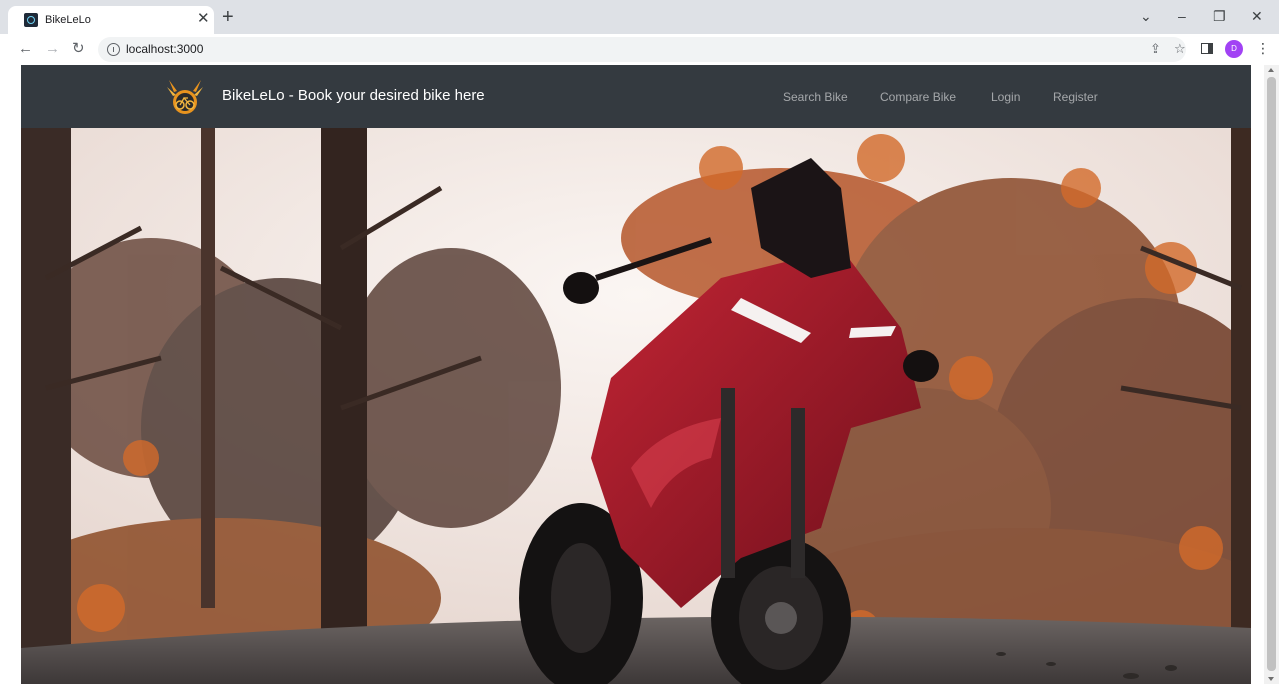  I want to click on restore-icon: ❐, so click(1219, 16).